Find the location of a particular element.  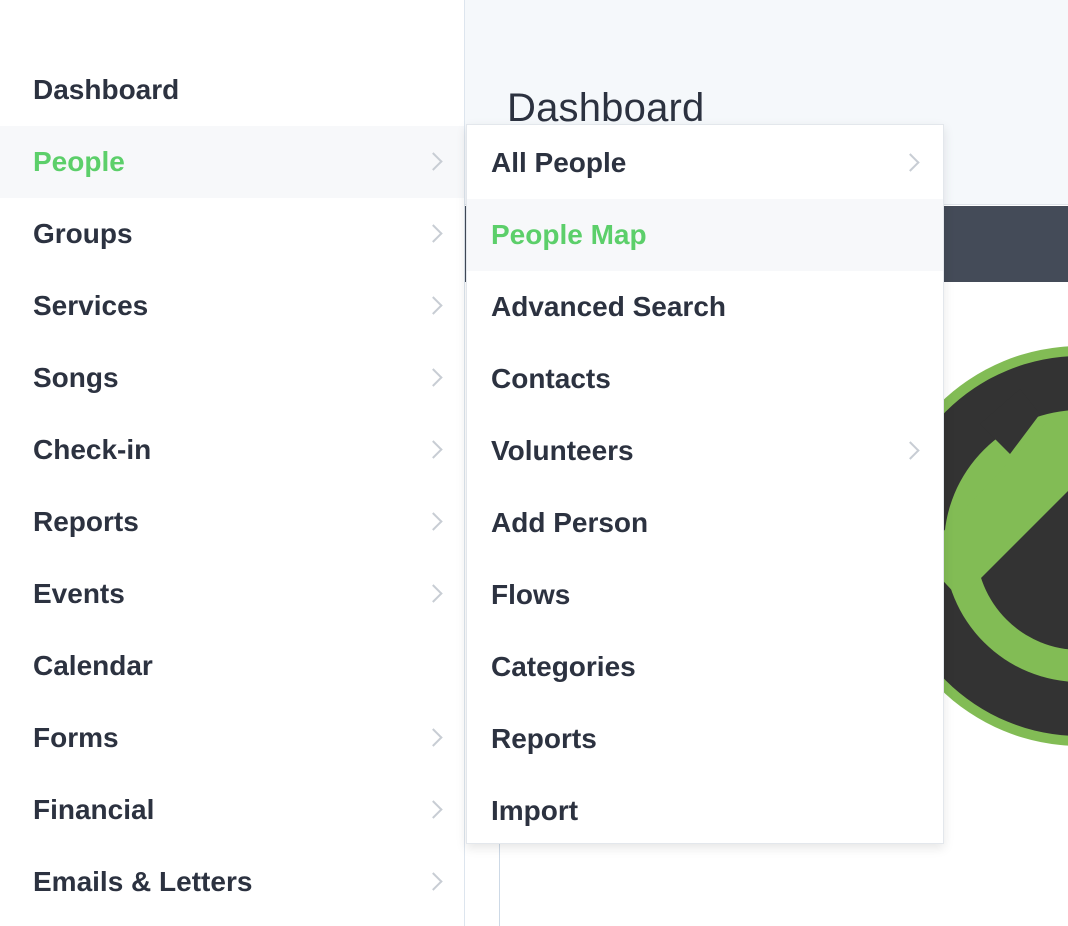

submenu-item-label: People Map is located at coordinates (569, 234).